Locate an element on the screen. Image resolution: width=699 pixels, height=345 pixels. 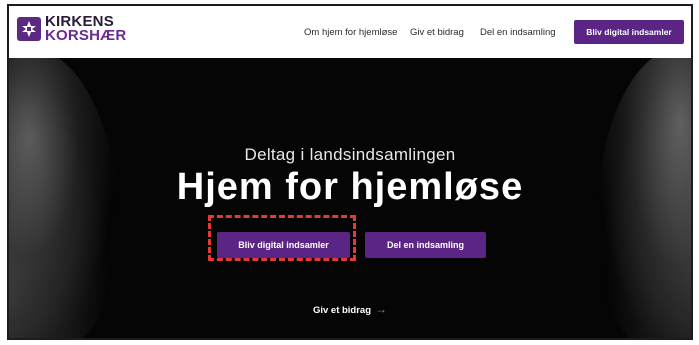
arrow-right-icon: → is located at coordinates (381, 309).